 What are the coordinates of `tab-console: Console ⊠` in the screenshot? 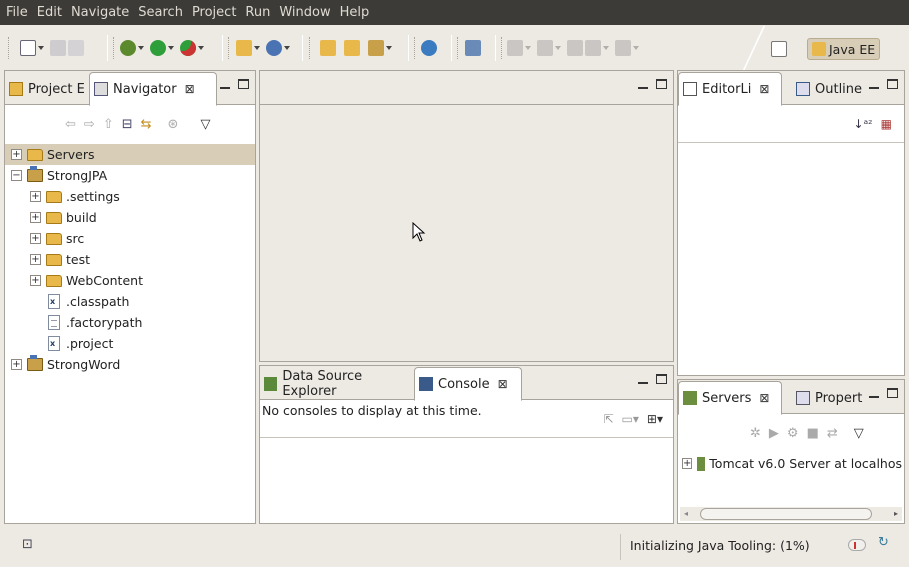 It's located at (468, 384).